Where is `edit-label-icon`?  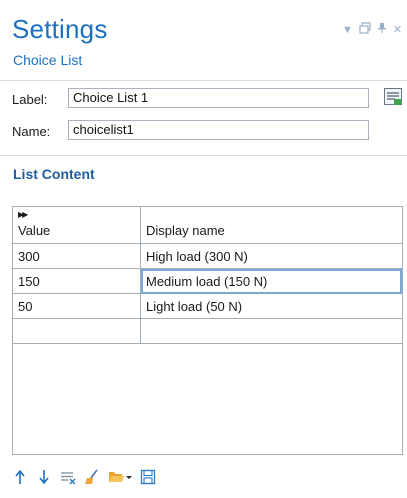 edit-label-icon is located at coordinates (393, 97).